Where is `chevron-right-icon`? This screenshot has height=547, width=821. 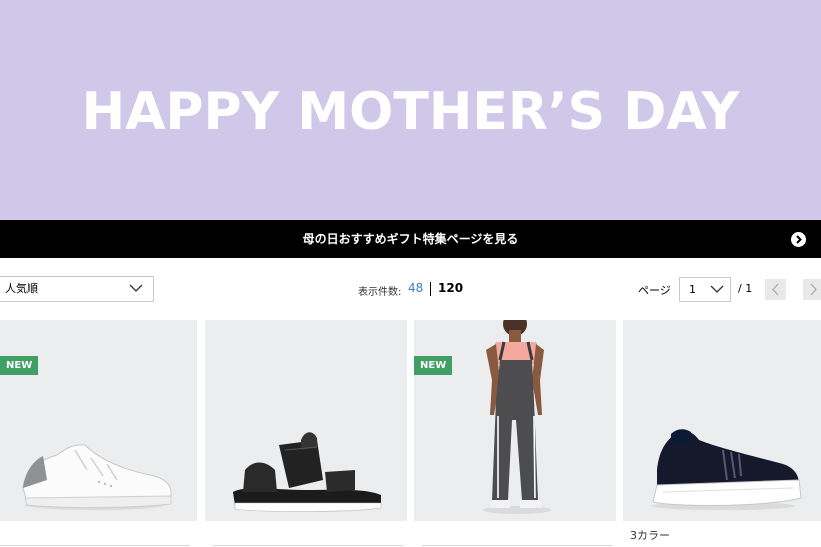
chevron-right-icon is located at coordinates (813, 289).